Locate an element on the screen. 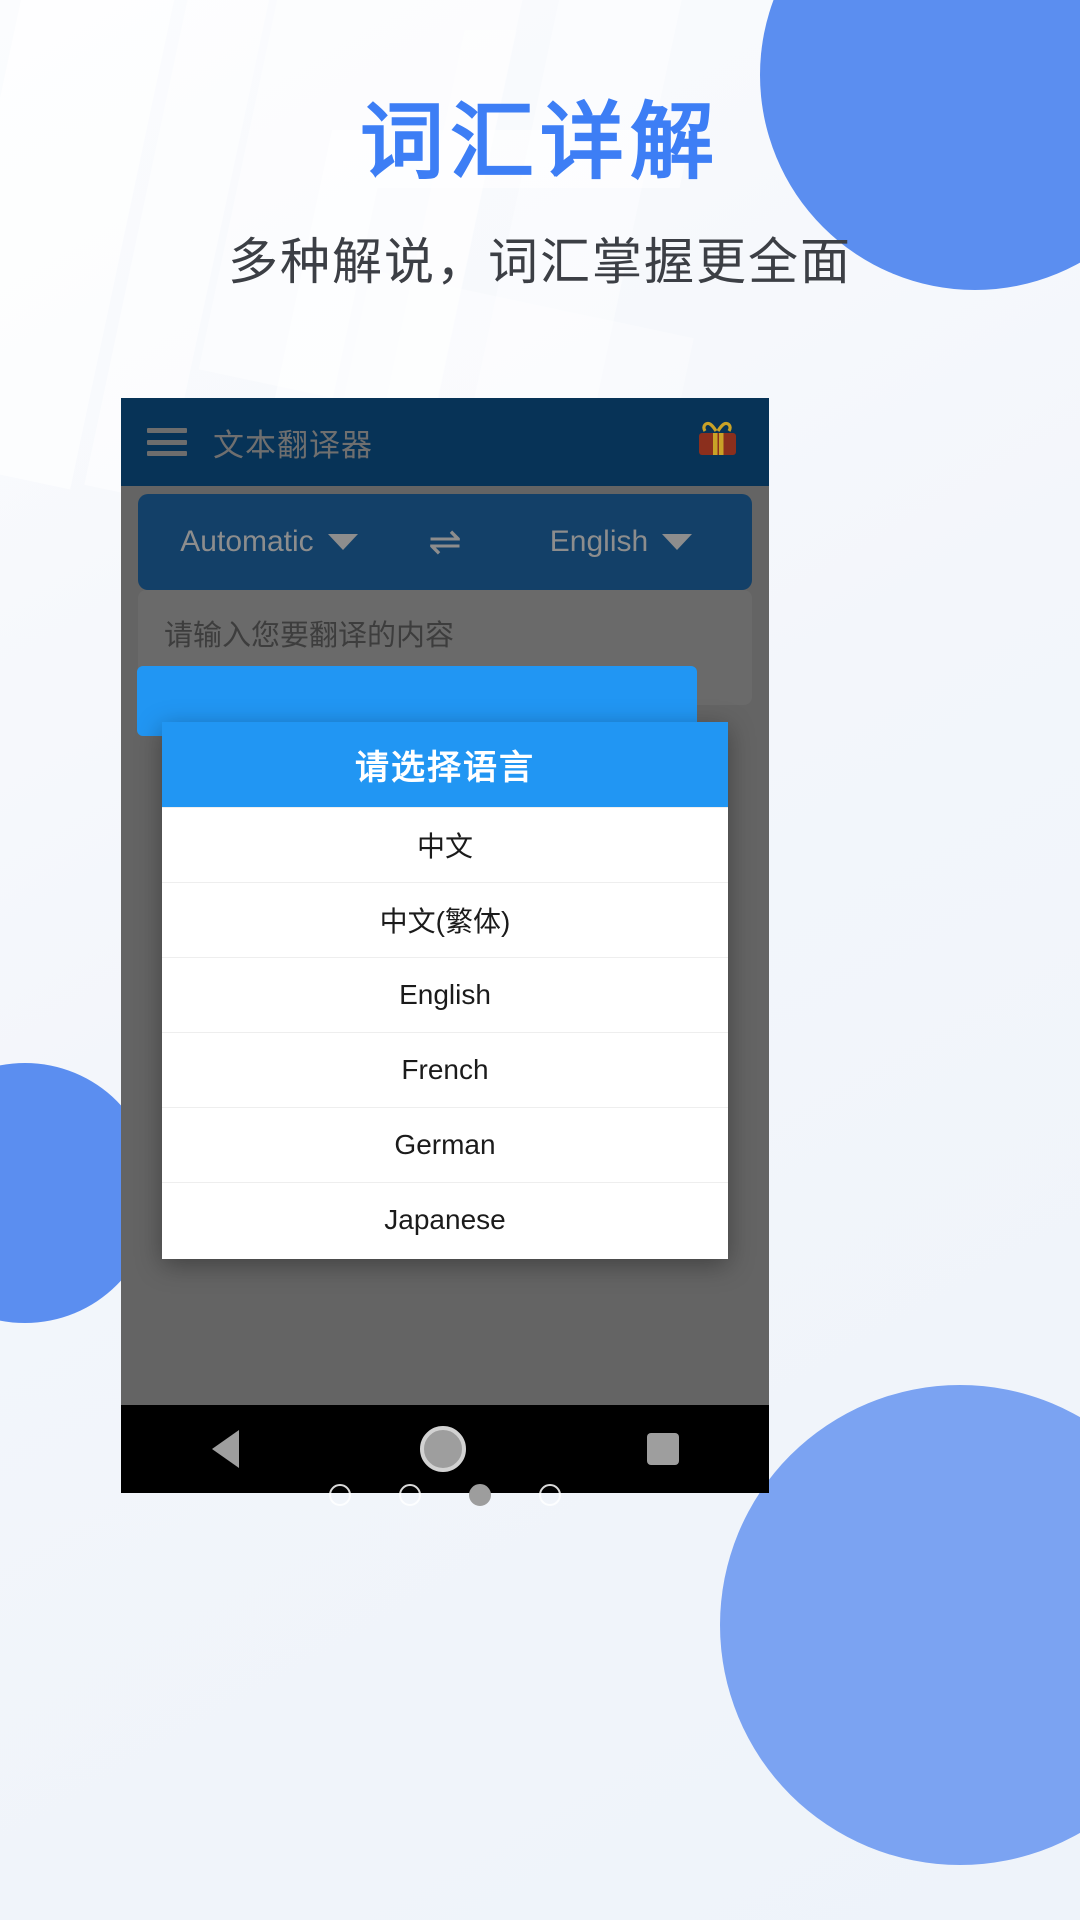  list-item: Japanese is located at coordinates (445, 1219).